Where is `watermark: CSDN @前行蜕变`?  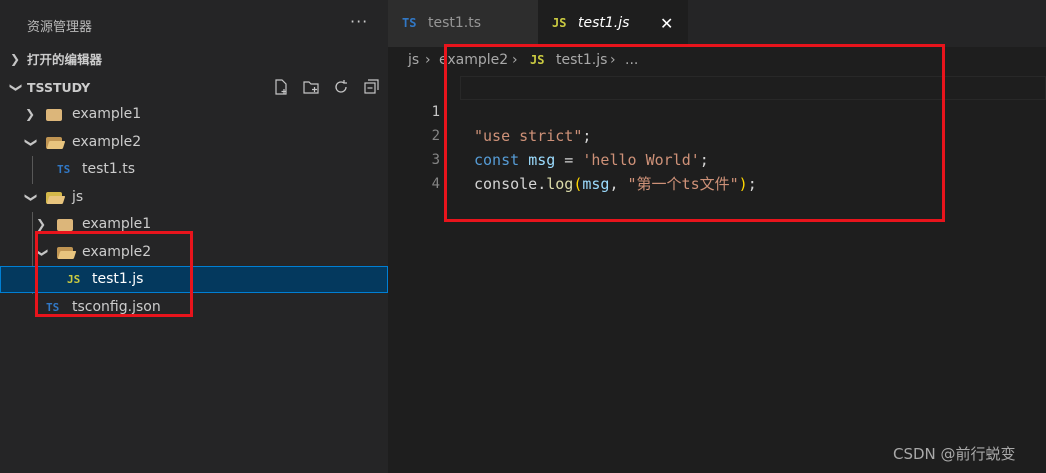
watermark: CSDN @前行蜕变 is located at coordinates (954, 454).